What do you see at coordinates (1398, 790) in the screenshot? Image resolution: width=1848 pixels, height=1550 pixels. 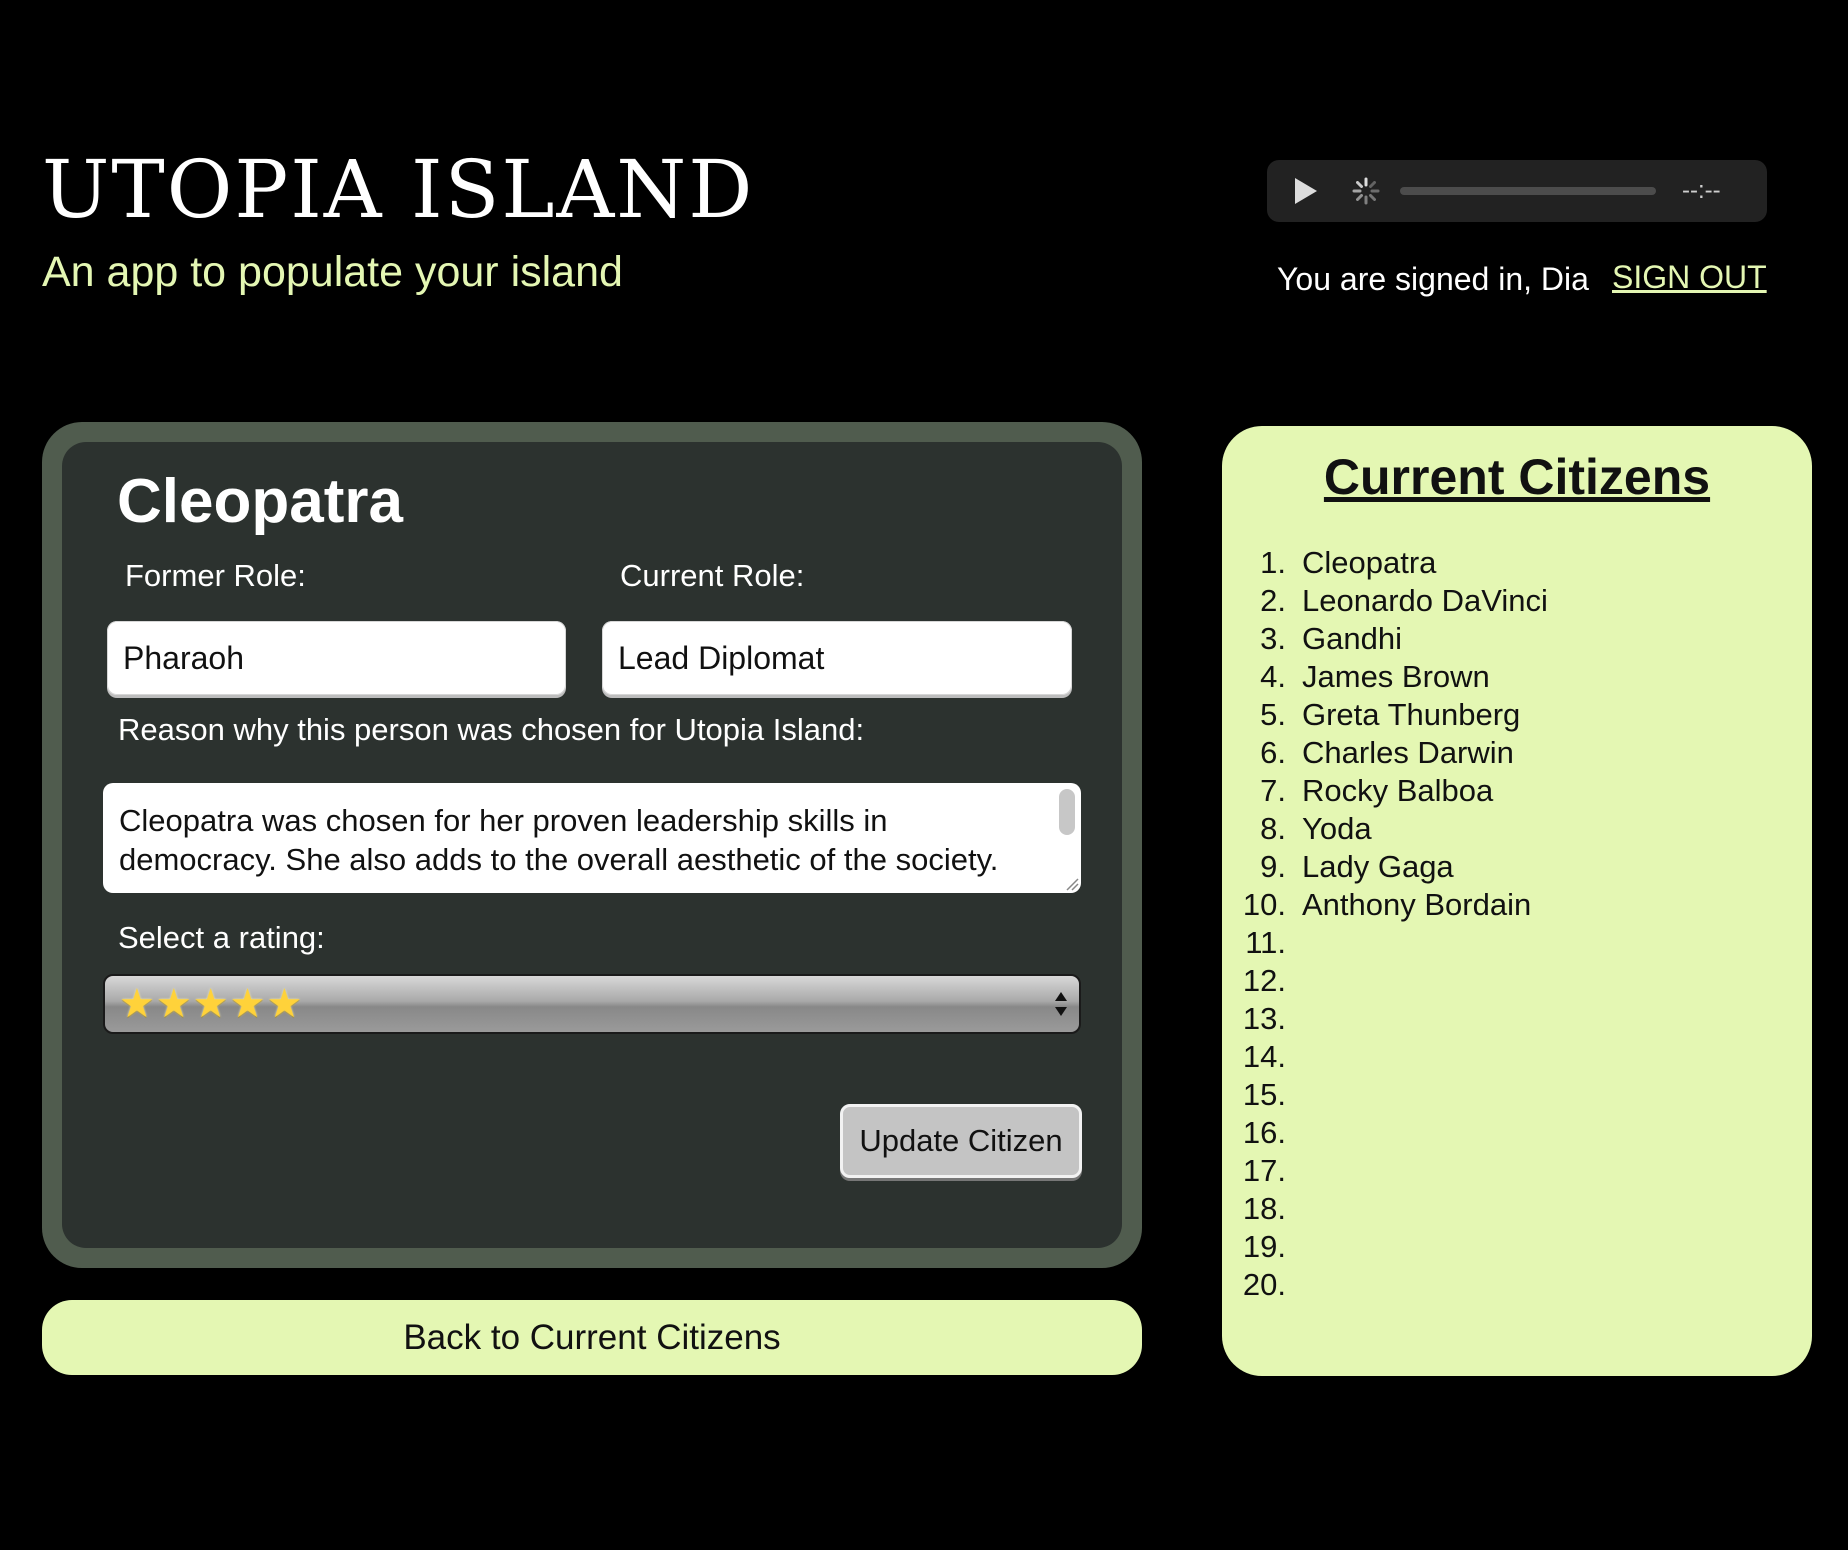 I see `list-item-name: Rocky Balboa` at bounding box center [1398, 790].